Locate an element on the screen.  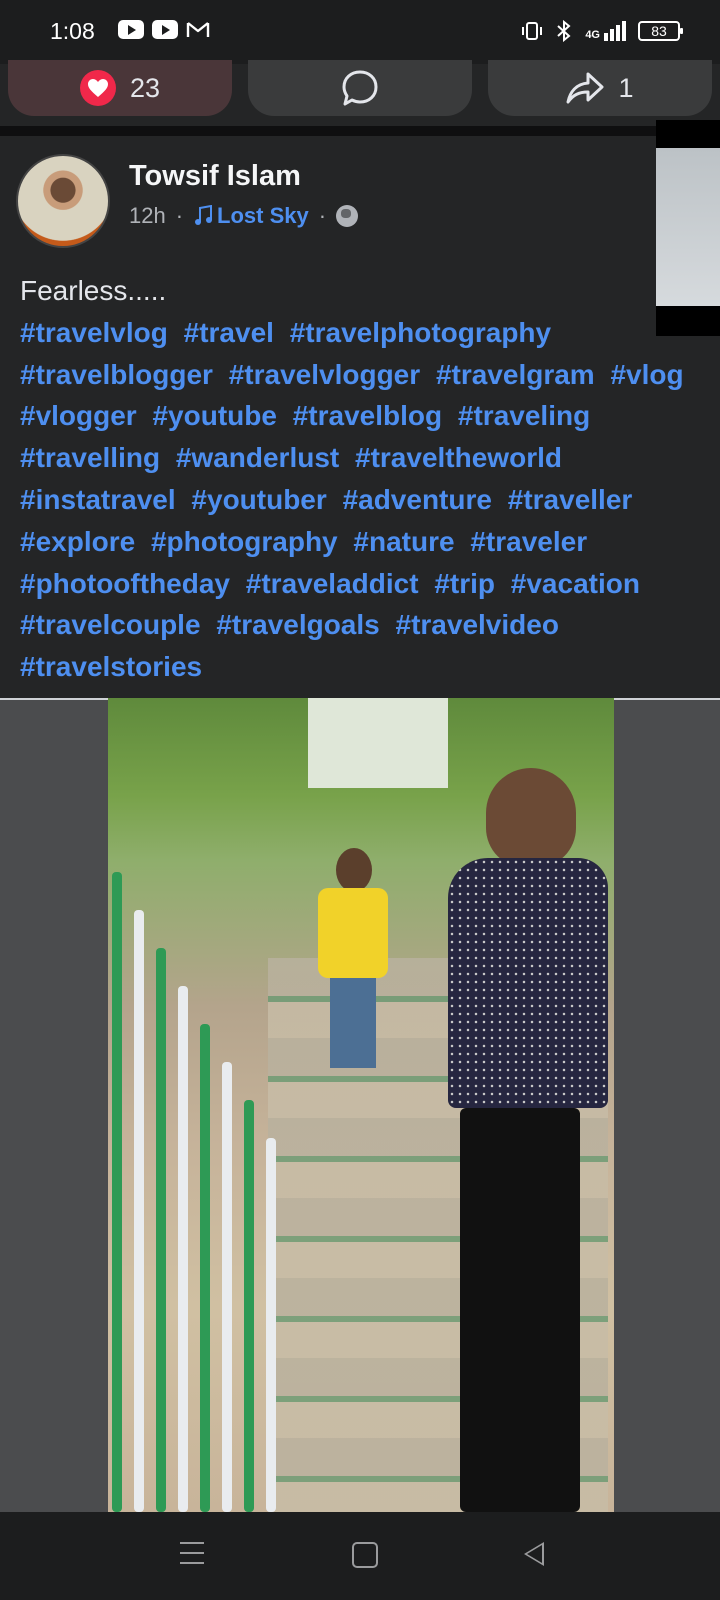
share-count: 1 is located at coordinates (626, 87).